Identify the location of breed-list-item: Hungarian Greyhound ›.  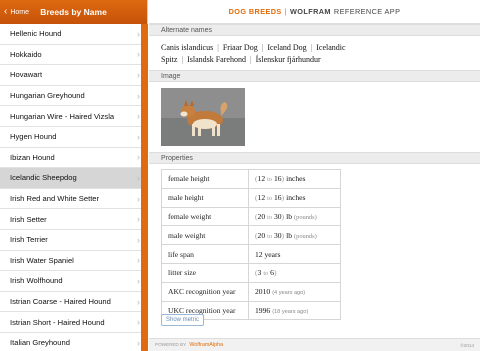
(74, 96).